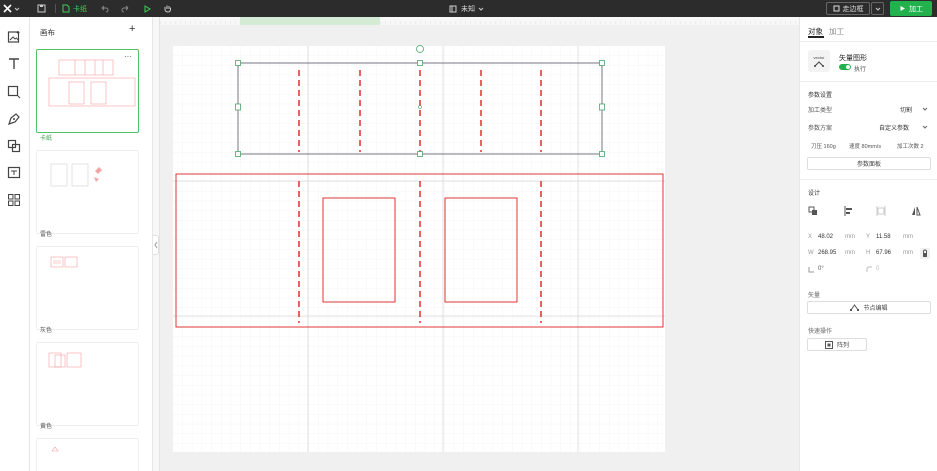 This screenshot has width=937, height=471. I want to click on distribute-icon, so click(881, 211).